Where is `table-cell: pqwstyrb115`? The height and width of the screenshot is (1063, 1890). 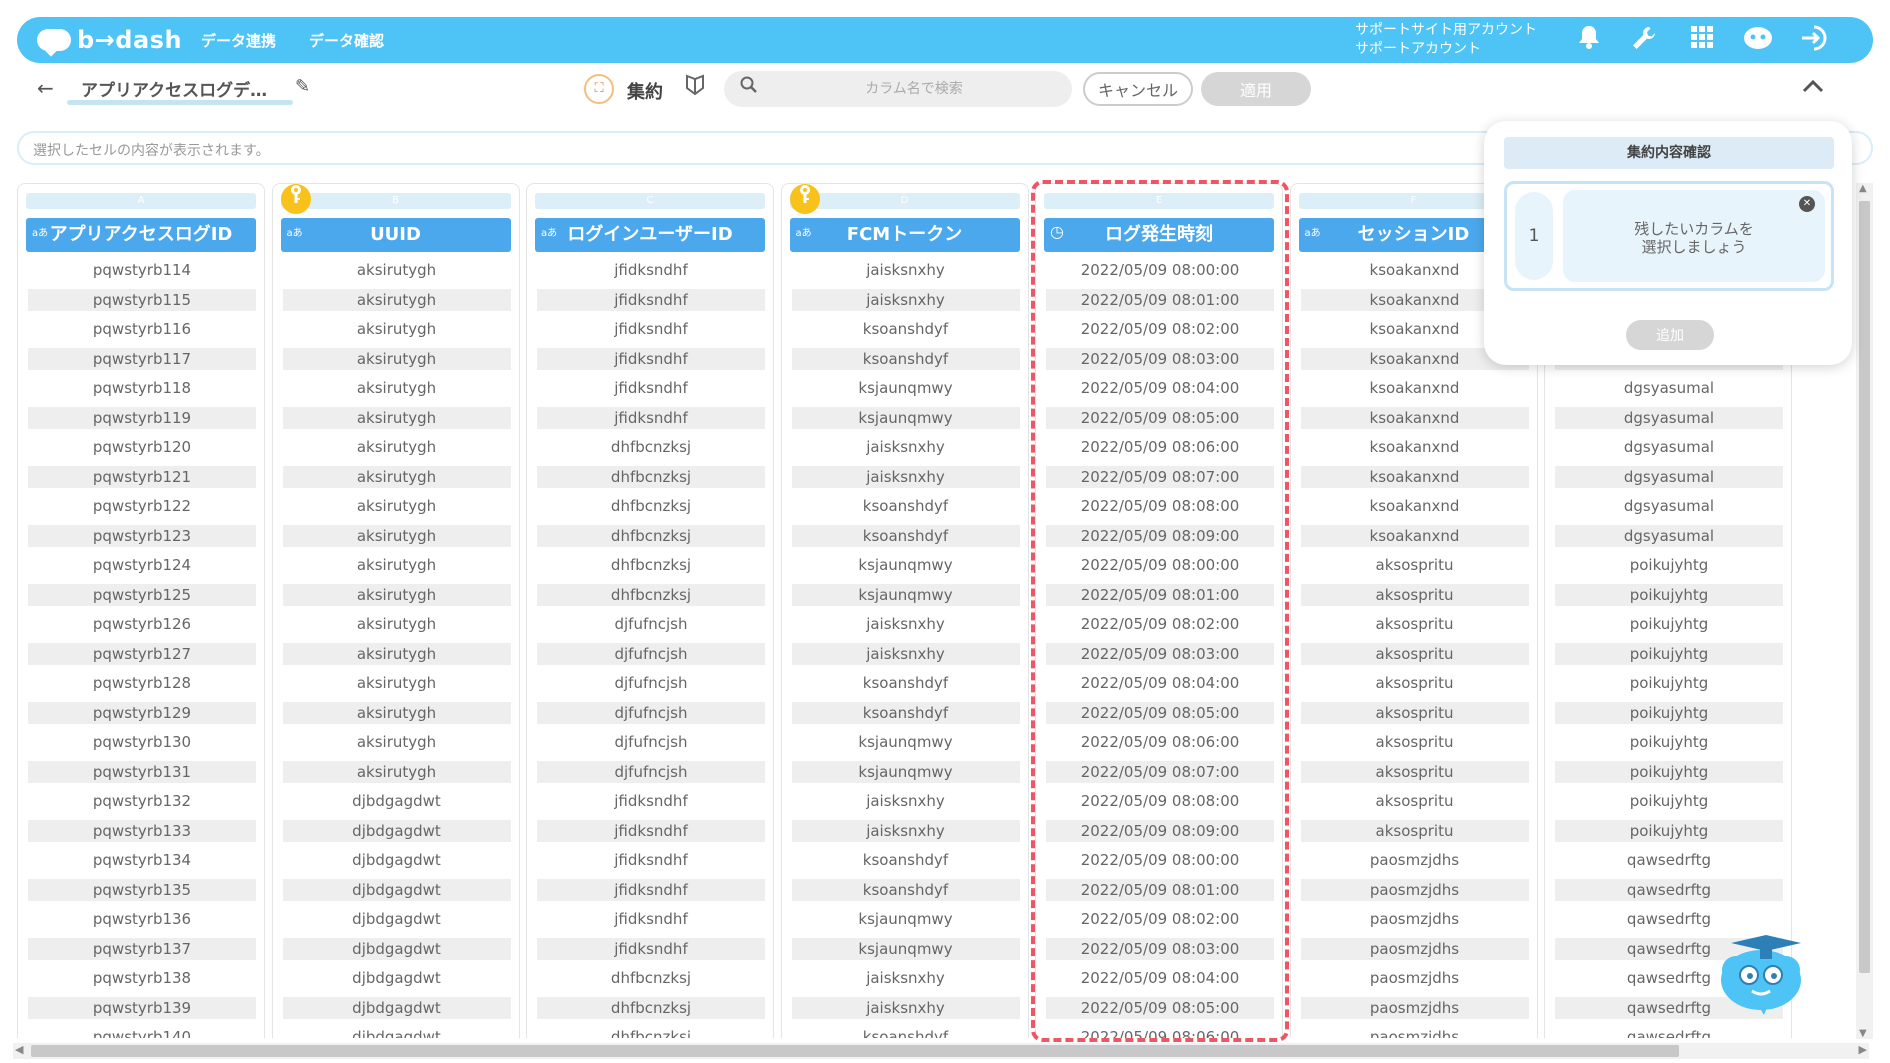
table-cell: pqwstyrb115 is located at coordinates (142, 299).